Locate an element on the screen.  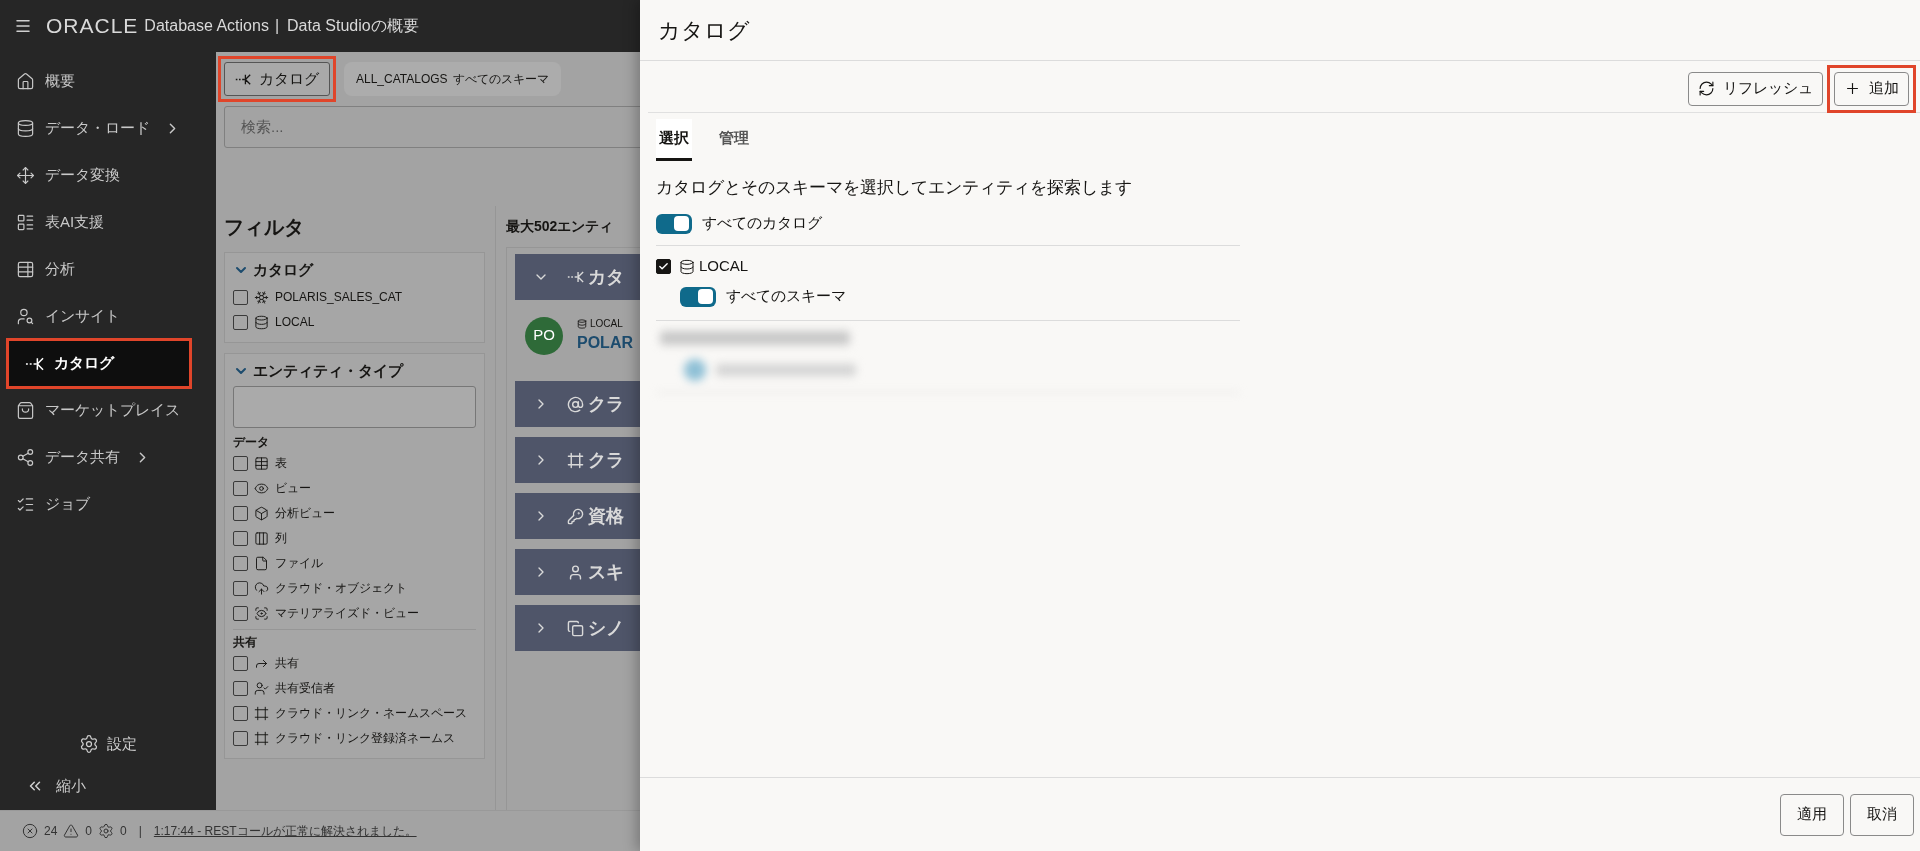
filter-option-label: ビュー is located at coordinates (293, 488).